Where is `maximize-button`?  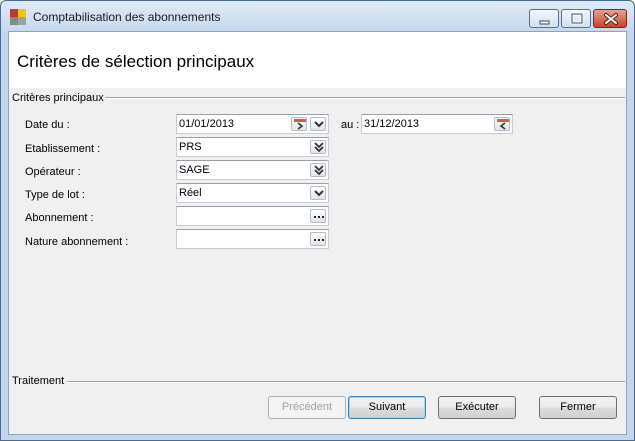 maximize-button is located at coordinates (576, 18).